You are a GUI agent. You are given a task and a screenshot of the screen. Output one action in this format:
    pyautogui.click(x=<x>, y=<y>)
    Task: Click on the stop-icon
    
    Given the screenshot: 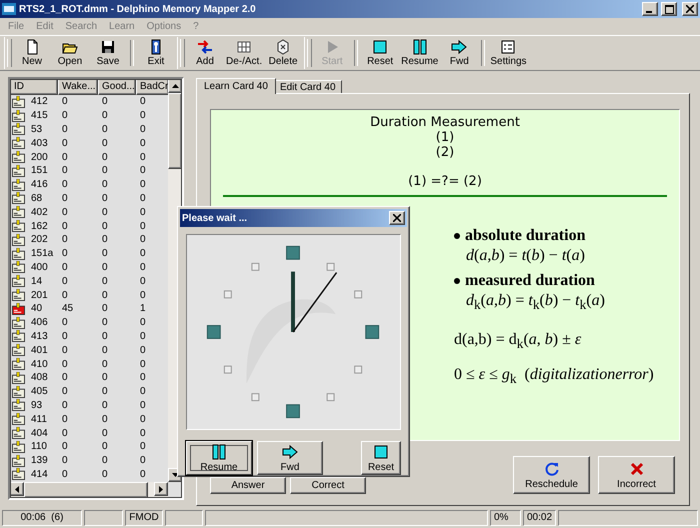 What is the action you would take?
    pyautogui.click(x=380, y=47)
    